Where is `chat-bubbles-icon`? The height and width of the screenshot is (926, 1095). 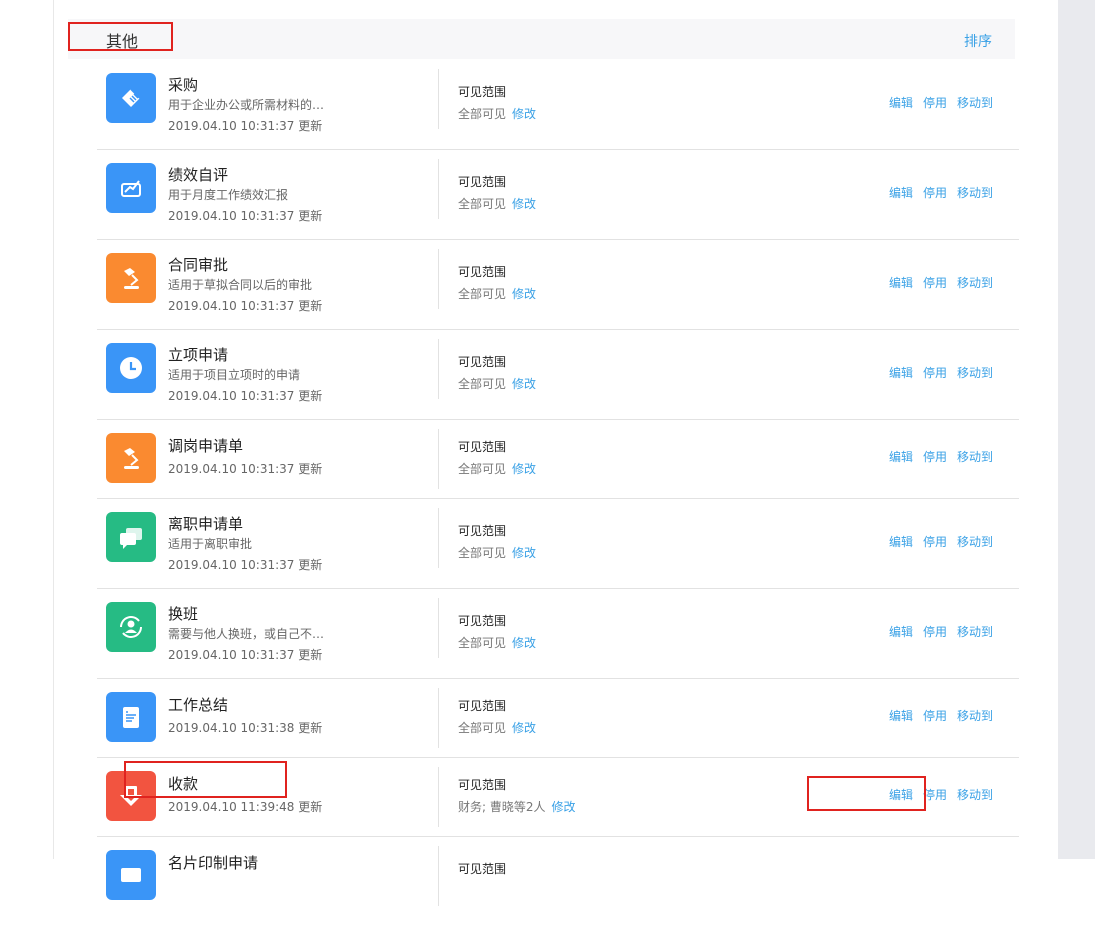 chat-bubbles-icon is located at coordinates (131, 537).